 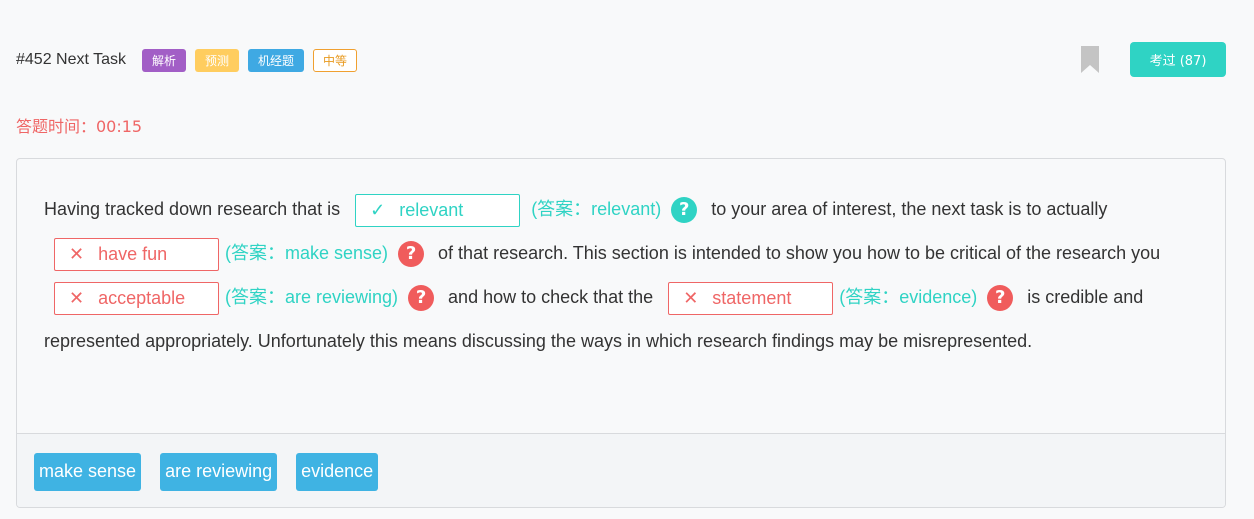 What do you see at coordinates (79, 126) in the screenshot?
I see `answer-timer: 答题时间：00:15` at bounding box center [79, 126].